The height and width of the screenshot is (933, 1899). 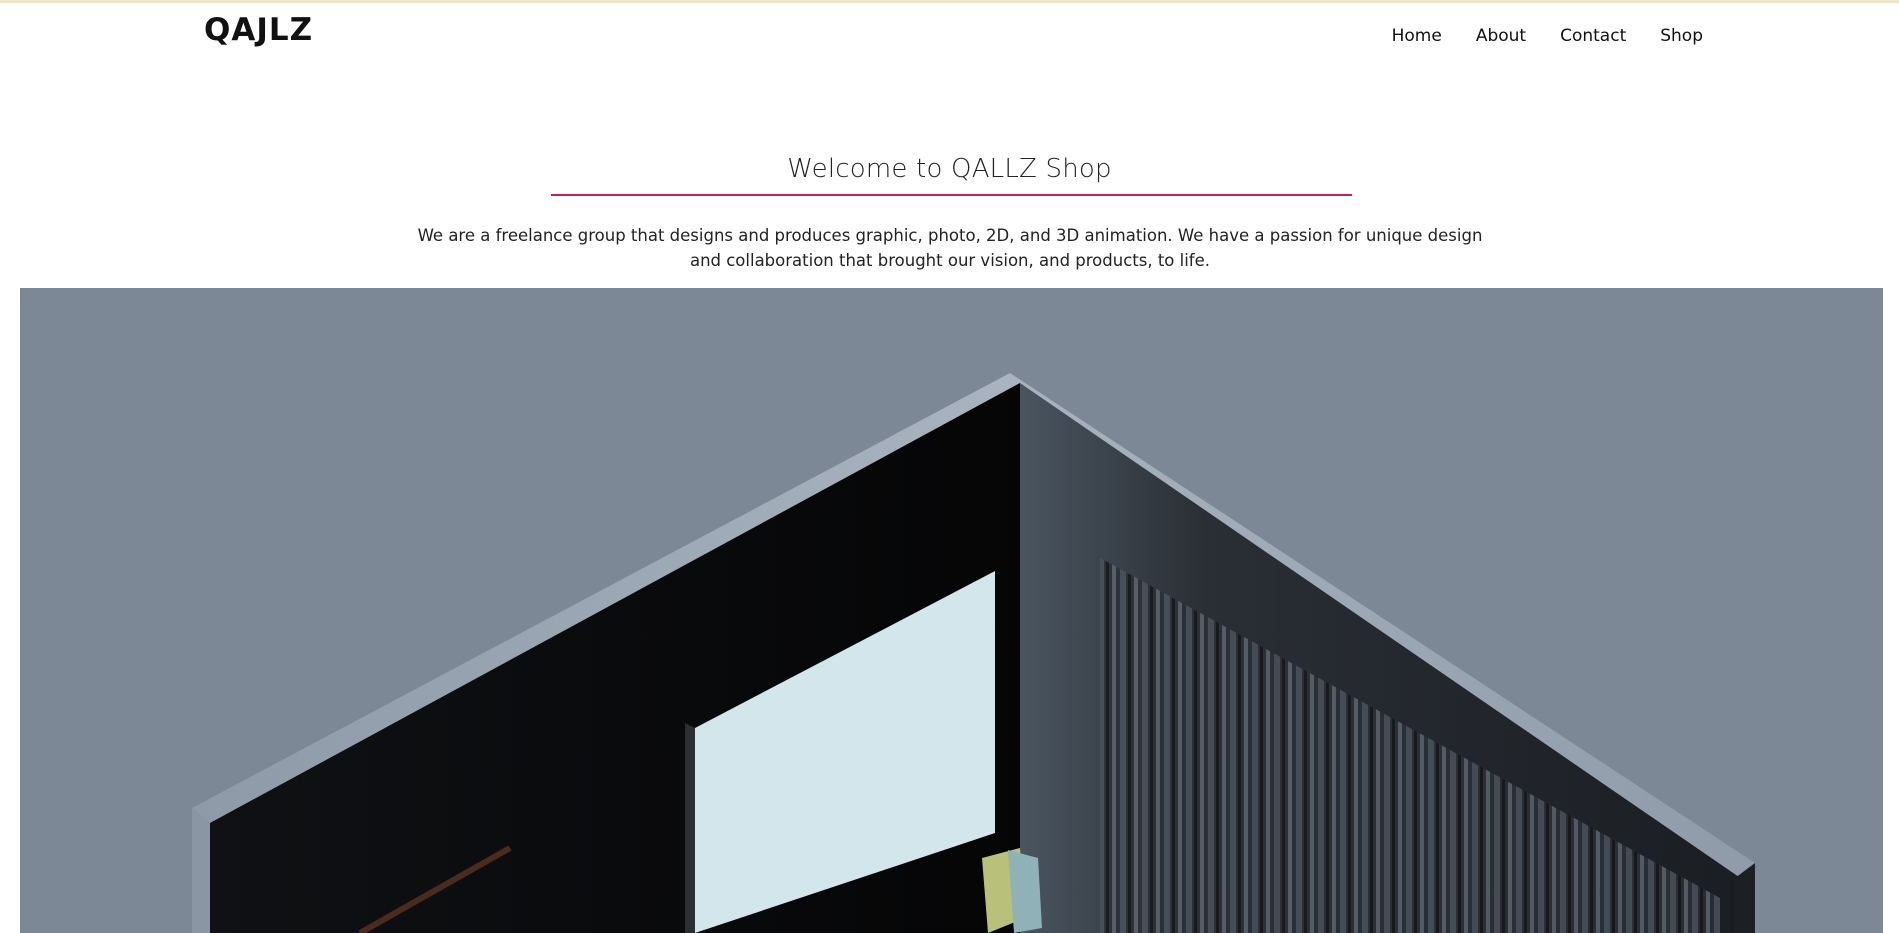 I want to click on nav-link-about: About, so click(x=1501, y=36).